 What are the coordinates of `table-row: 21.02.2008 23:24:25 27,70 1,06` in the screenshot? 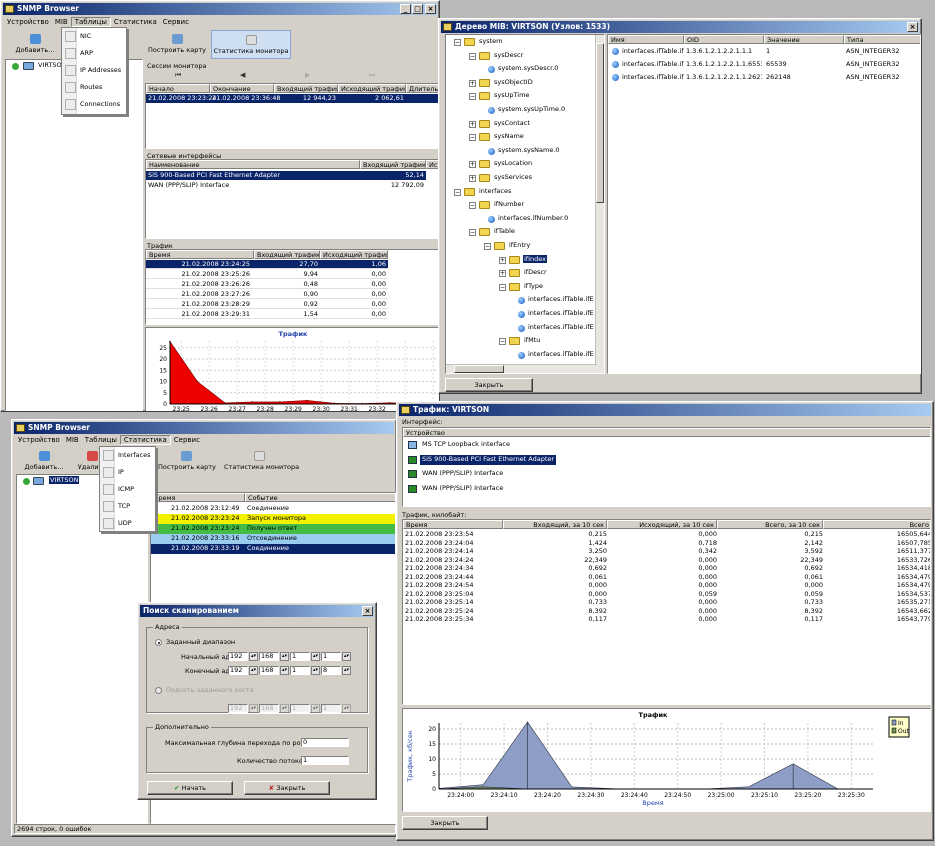 It's located at (267, 264).